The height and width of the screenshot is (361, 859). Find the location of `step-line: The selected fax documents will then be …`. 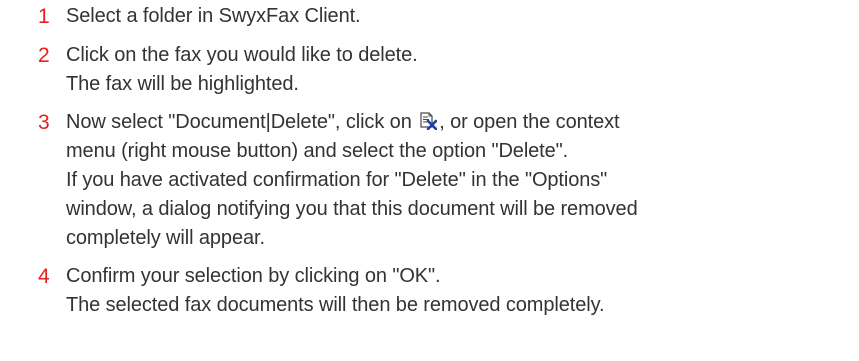

step-line: The selected fax documents will then be … is located at coordinates (335, 305).